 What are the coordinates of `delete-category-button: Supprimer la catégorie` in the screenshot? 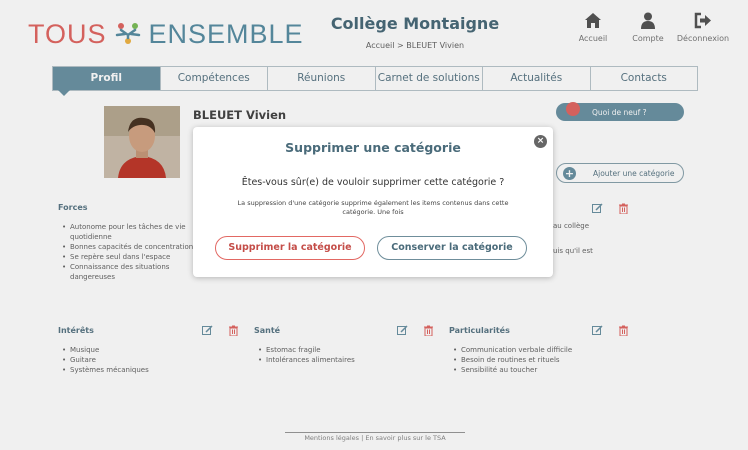 It's located at (290, 248).